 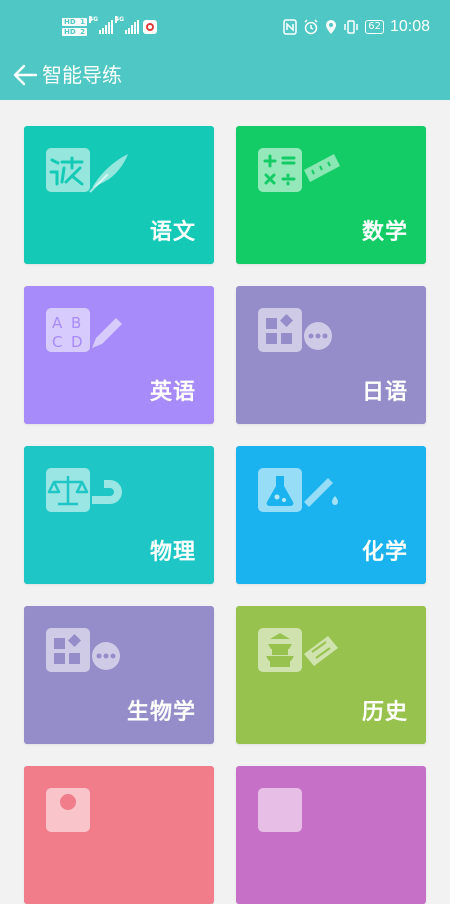 What do you see at coordinates (374, 27) in the screenshot?
I see `battery-indicator: 62` at bounding box center [374, 27].